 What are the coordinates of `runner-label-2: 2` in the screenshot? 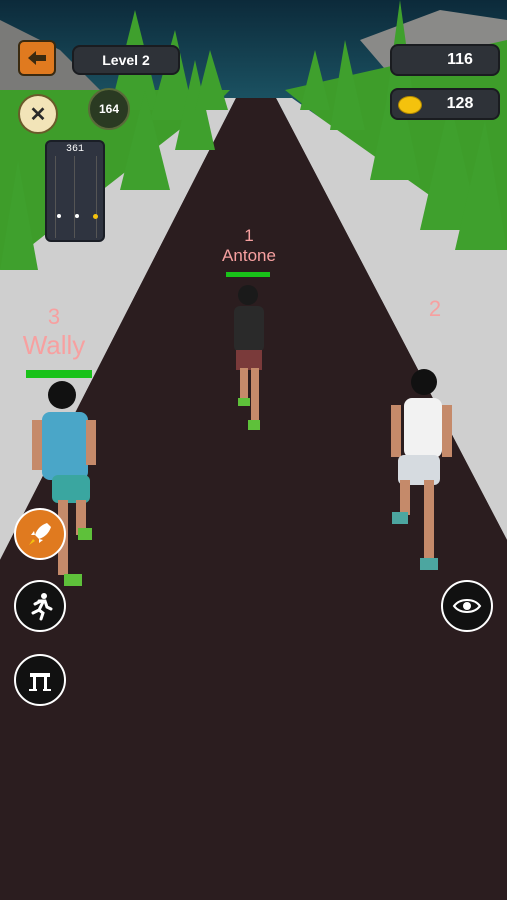 It's located at (435, 309).